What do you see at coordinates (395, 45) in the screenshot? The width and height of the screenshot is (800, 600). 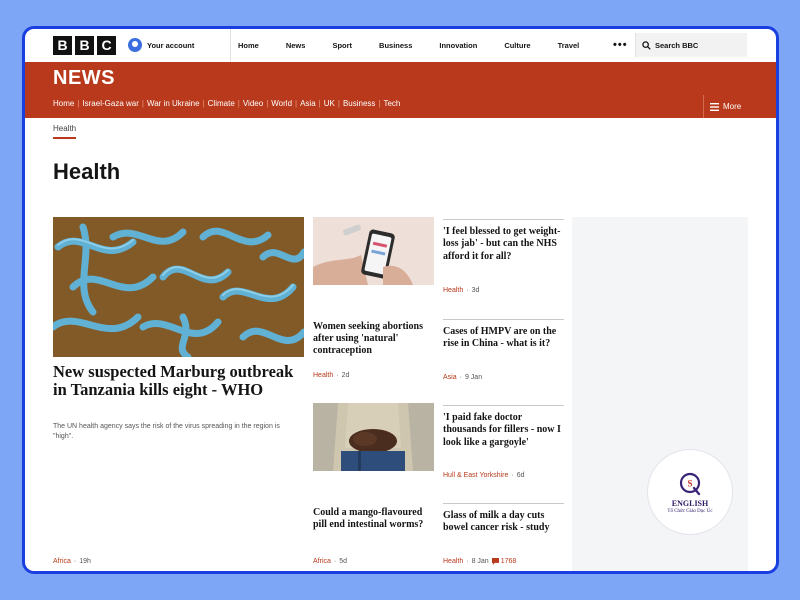 I see `topnav-business: Business` at bounding box center [395, 45].